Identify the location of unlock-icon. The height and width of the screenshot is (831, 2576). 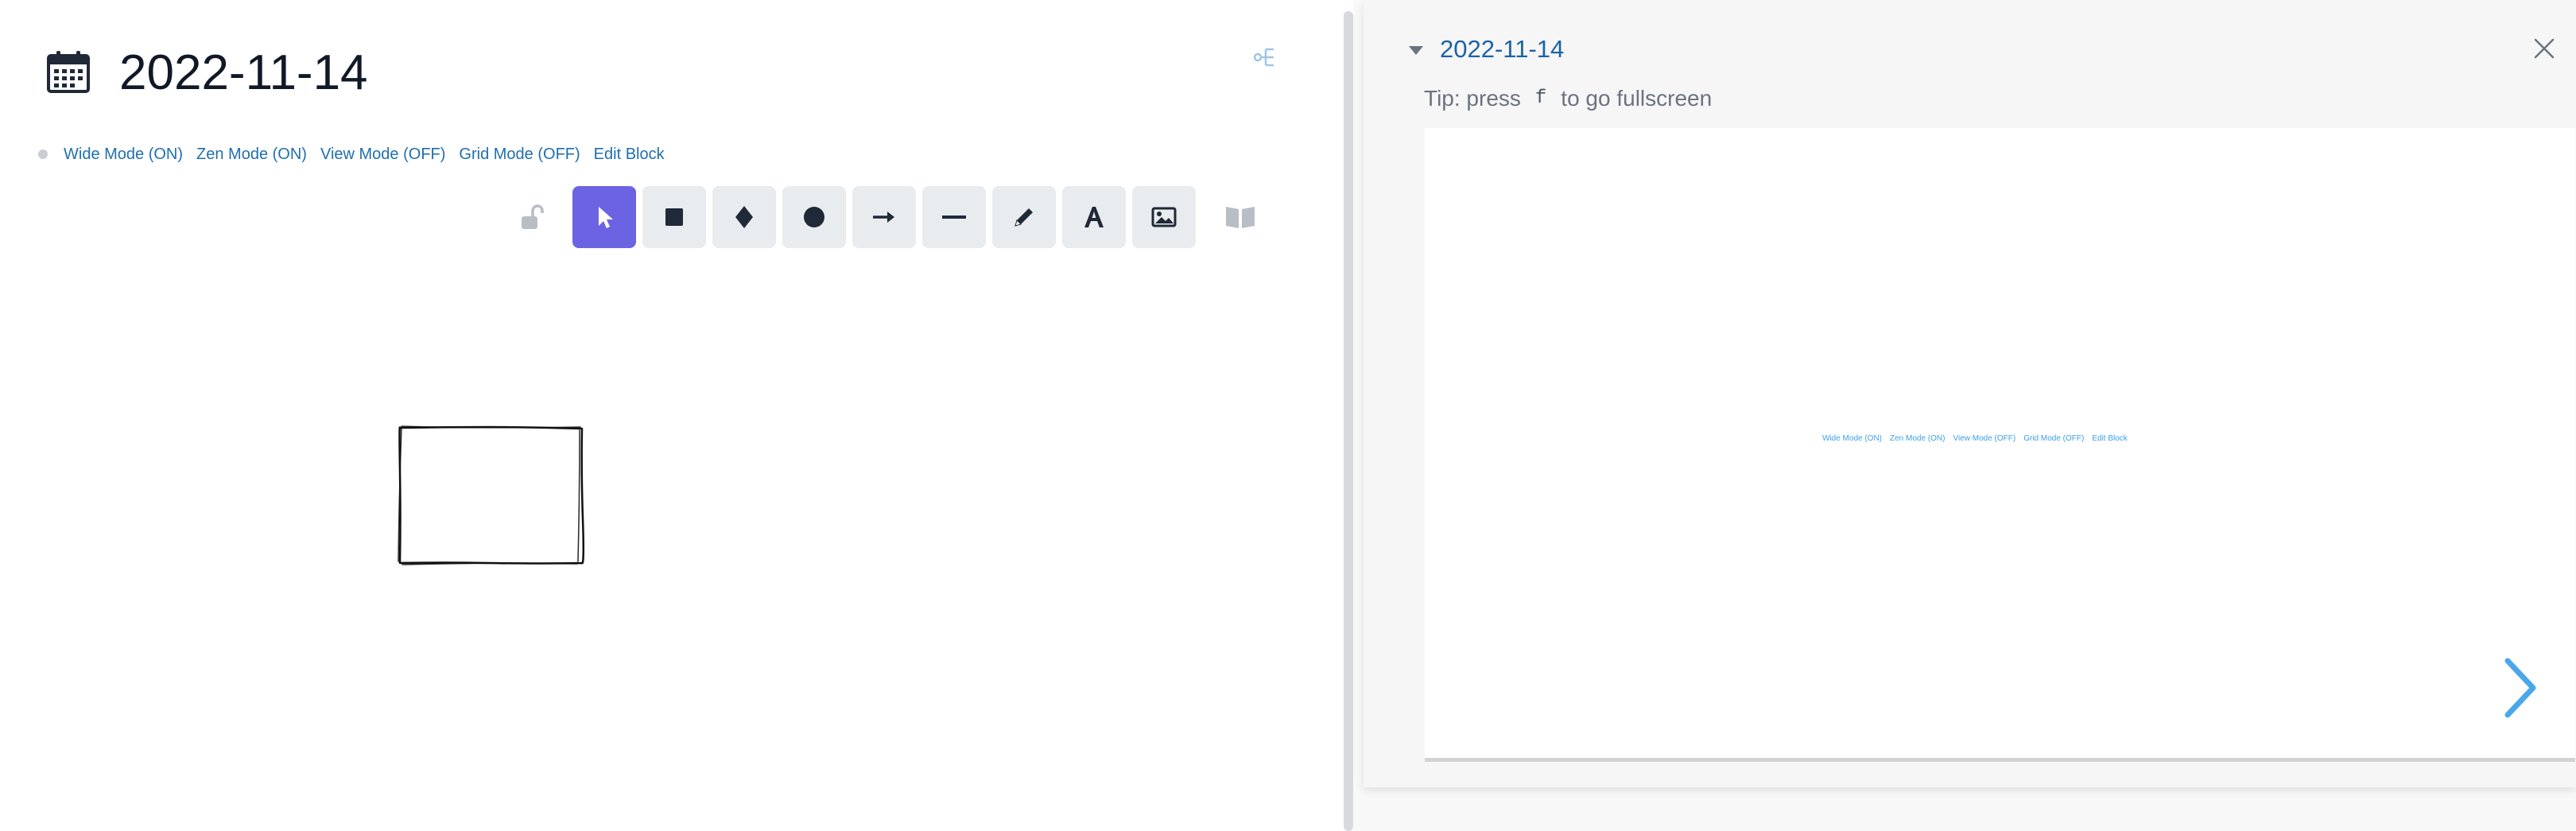
(532, 217).